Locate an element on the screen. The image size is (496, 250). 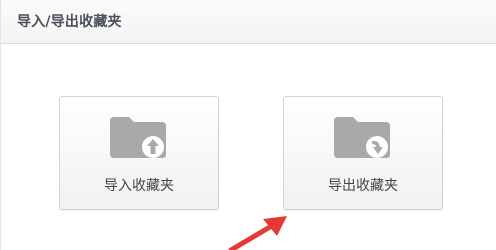
dialog-title: 导入/导出收藏夹 is located at coordinates (69, 22).